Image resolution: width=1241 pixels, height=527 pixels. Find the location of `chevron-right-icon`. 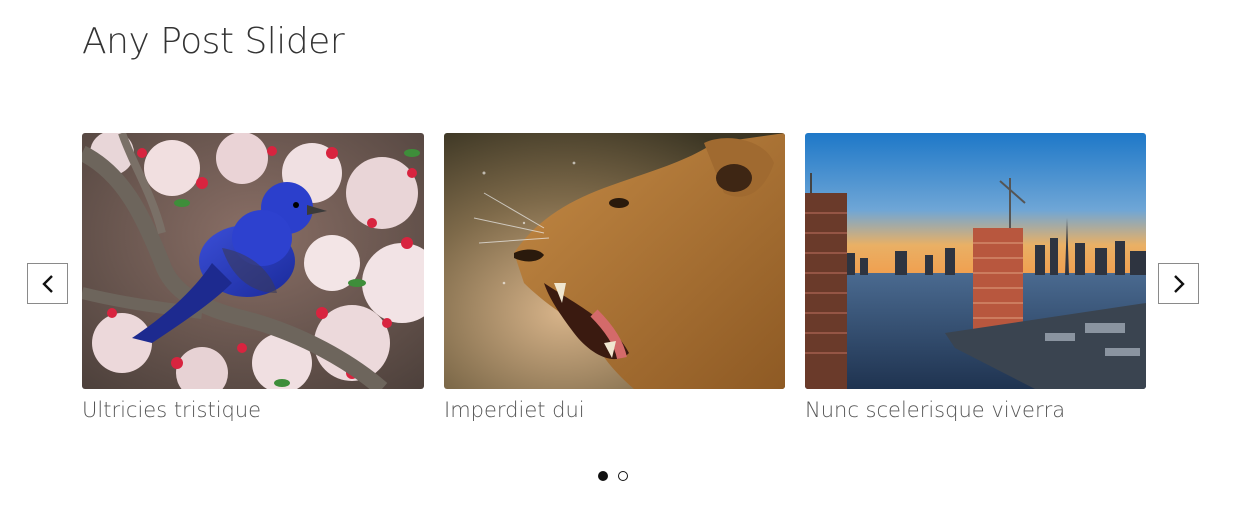

chevron-right-icon is located at coordinates (1179, 283).